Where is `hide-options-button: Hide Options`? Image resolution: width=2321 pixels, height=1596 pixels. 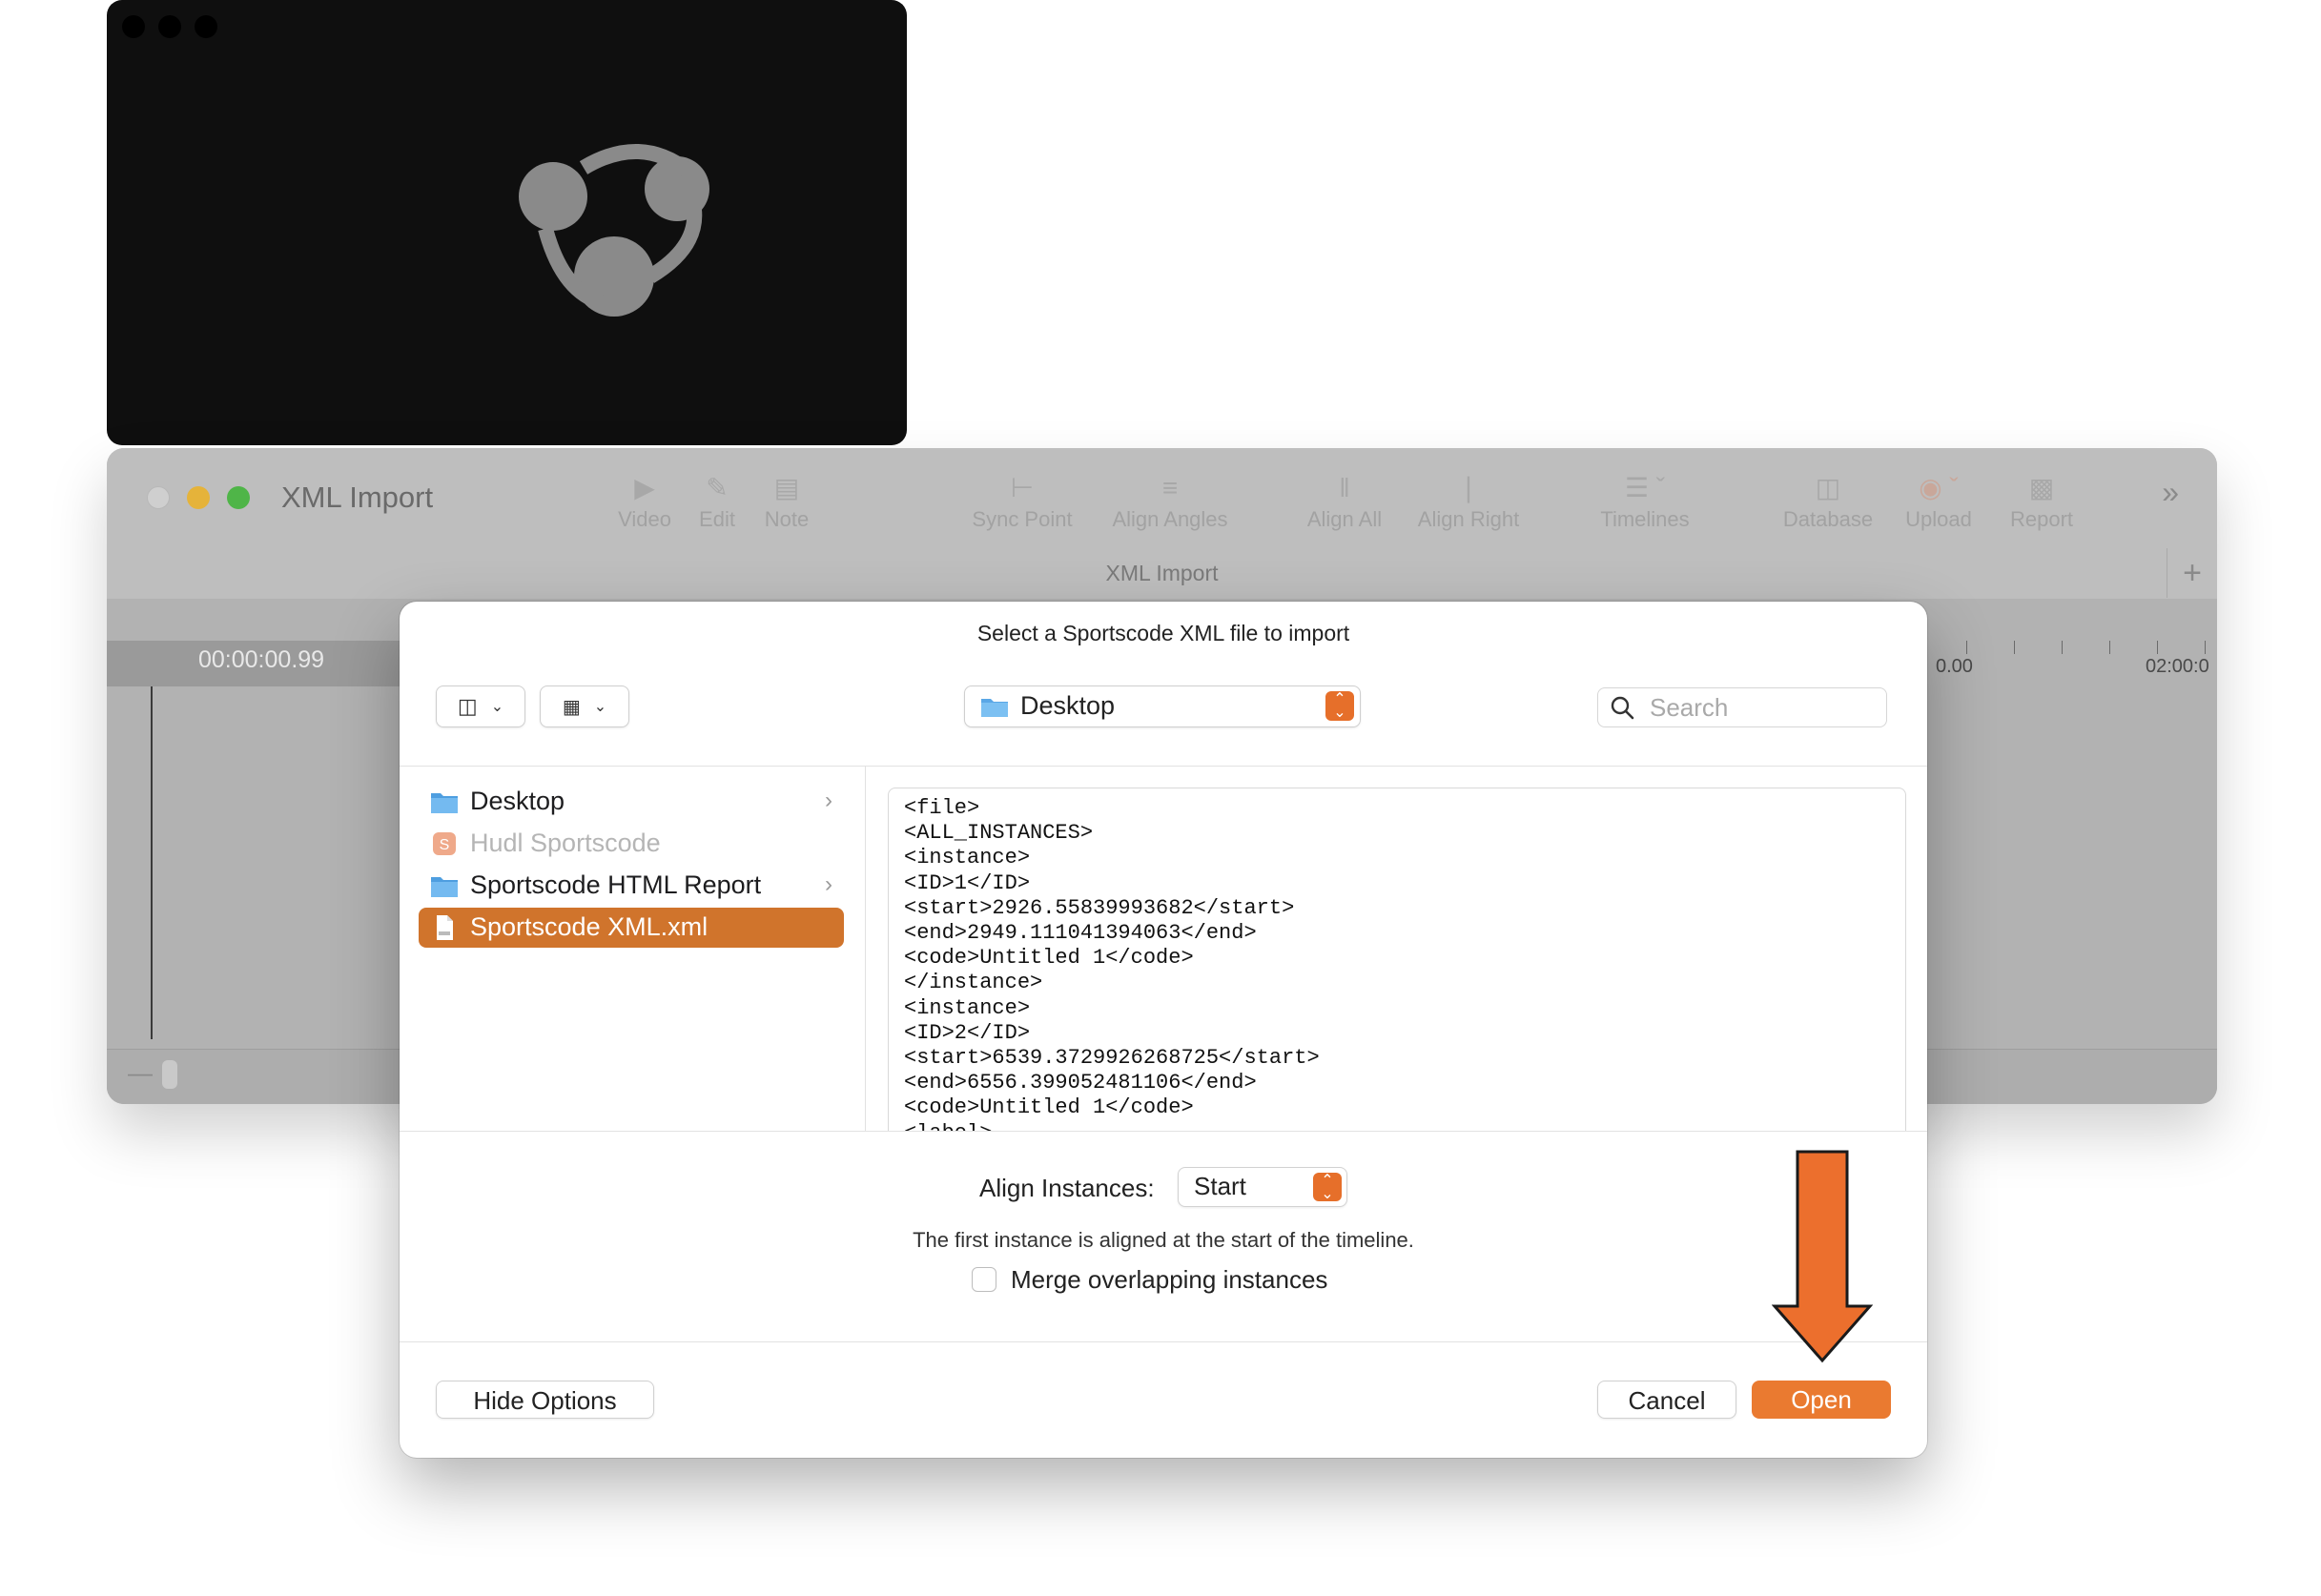
hide-options-button: Hide Options is located at coordinates (545, 1400).